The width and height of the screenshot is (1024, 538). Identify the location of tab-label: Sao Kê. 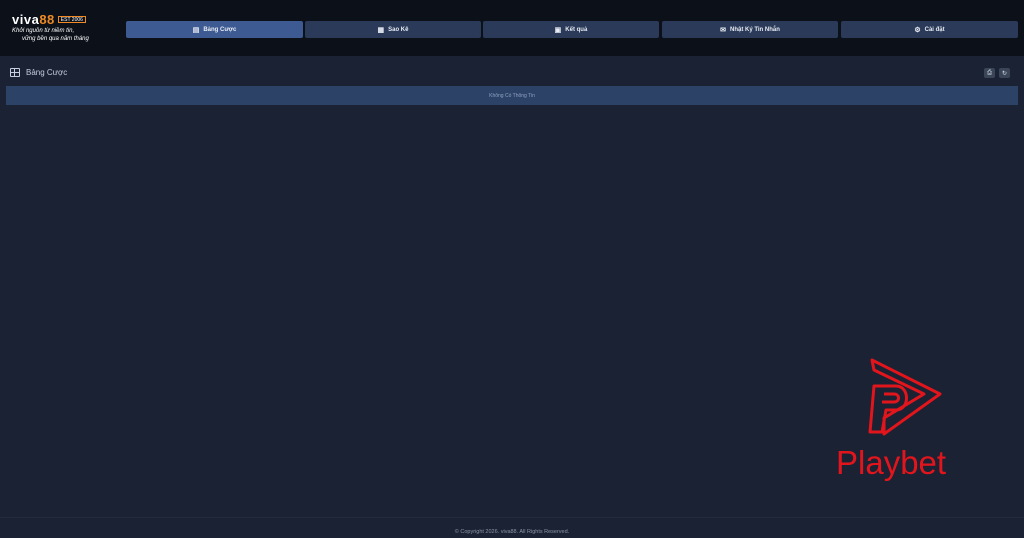
(398, 29).